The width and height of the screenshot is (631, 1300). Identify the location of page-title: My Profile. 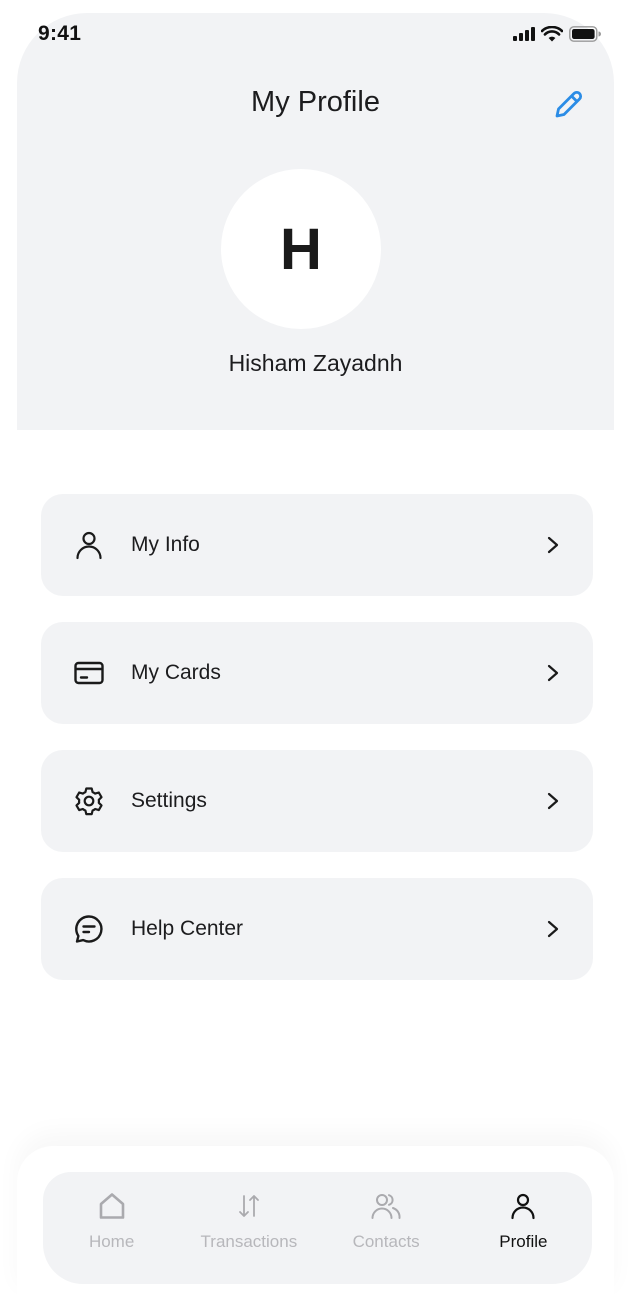
(315, 102).